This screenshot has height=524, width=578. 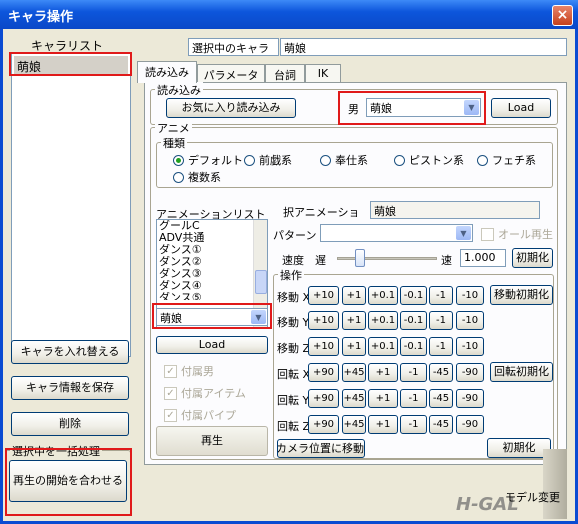 I want to click on radio-default: デフォルト, so click(x=208, y=160).